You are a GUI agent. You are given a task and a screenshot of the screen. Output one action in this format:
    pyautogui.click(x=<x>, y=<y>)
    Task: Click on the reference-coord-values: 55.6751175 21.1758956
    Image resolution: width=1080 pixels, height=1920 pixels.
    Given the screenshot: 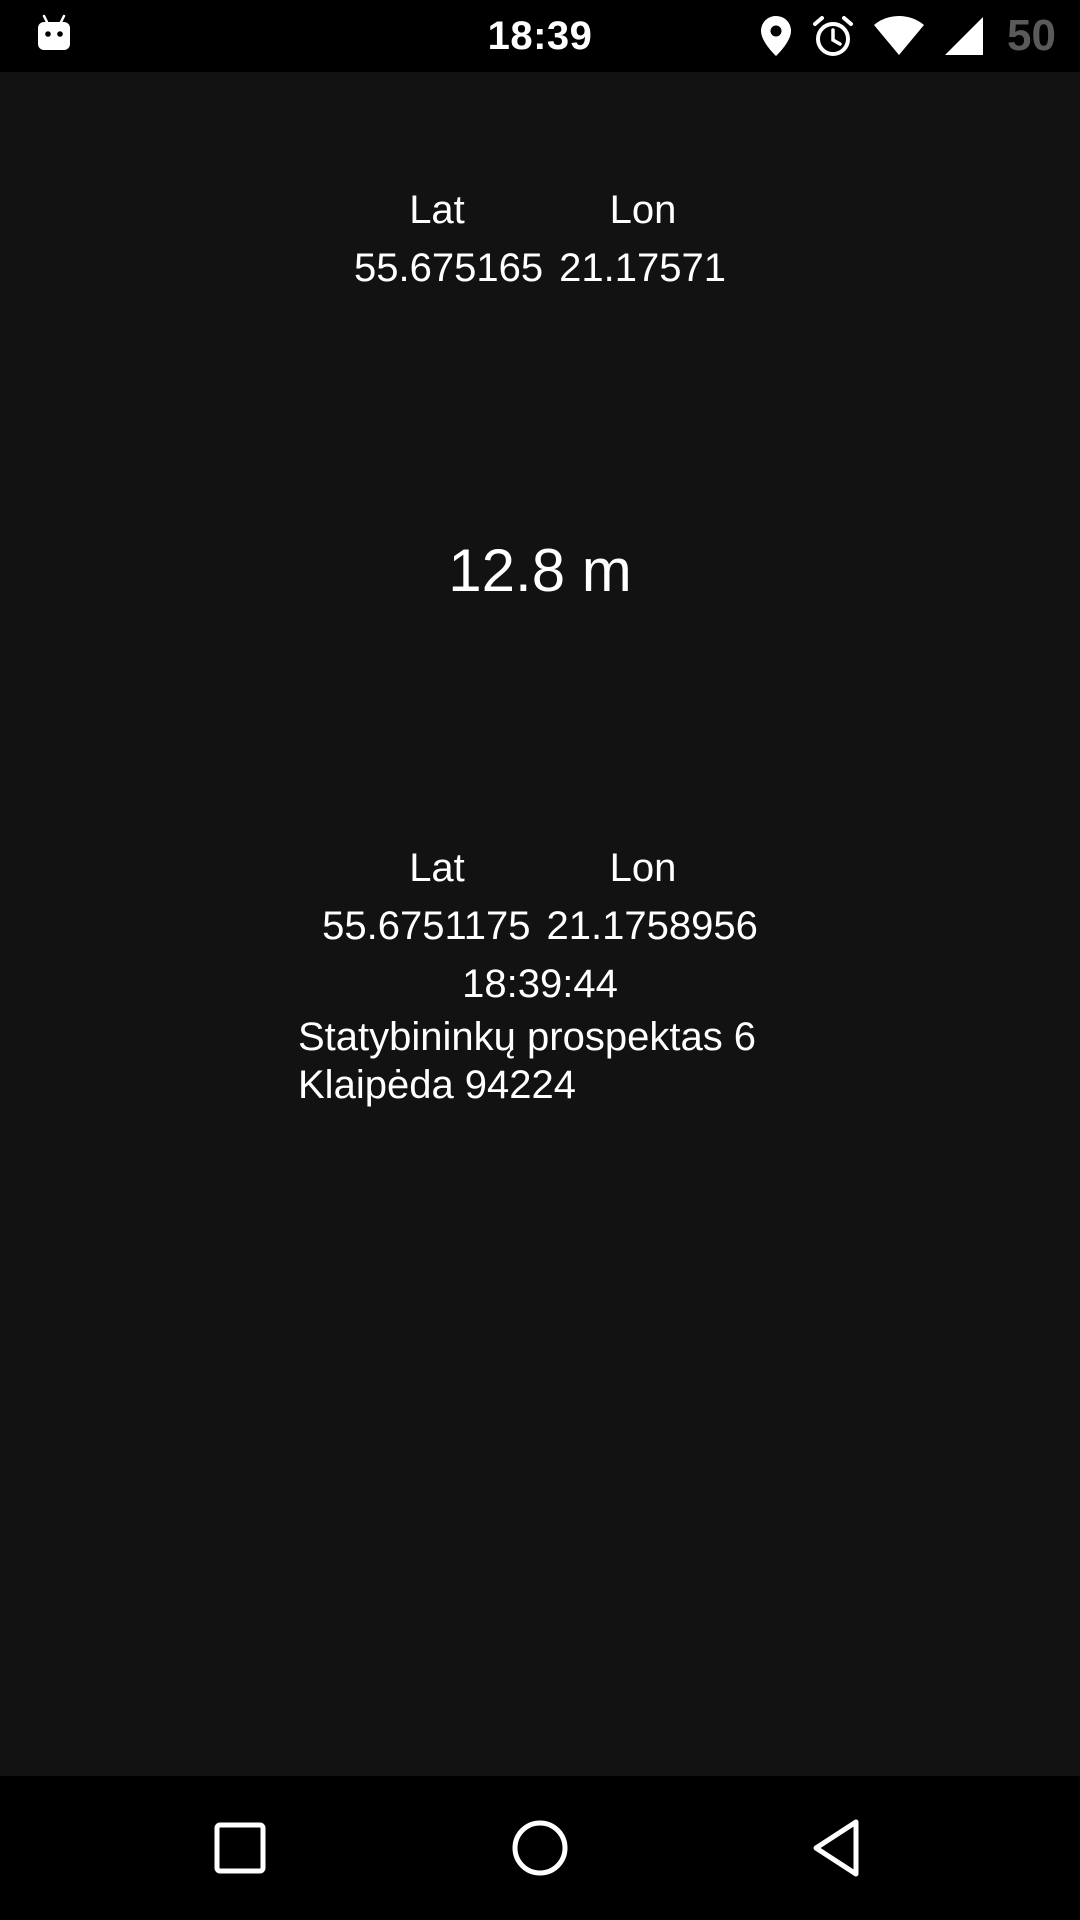 What is the action you would take?
    pyautogui.click(x=540, y=926)
    